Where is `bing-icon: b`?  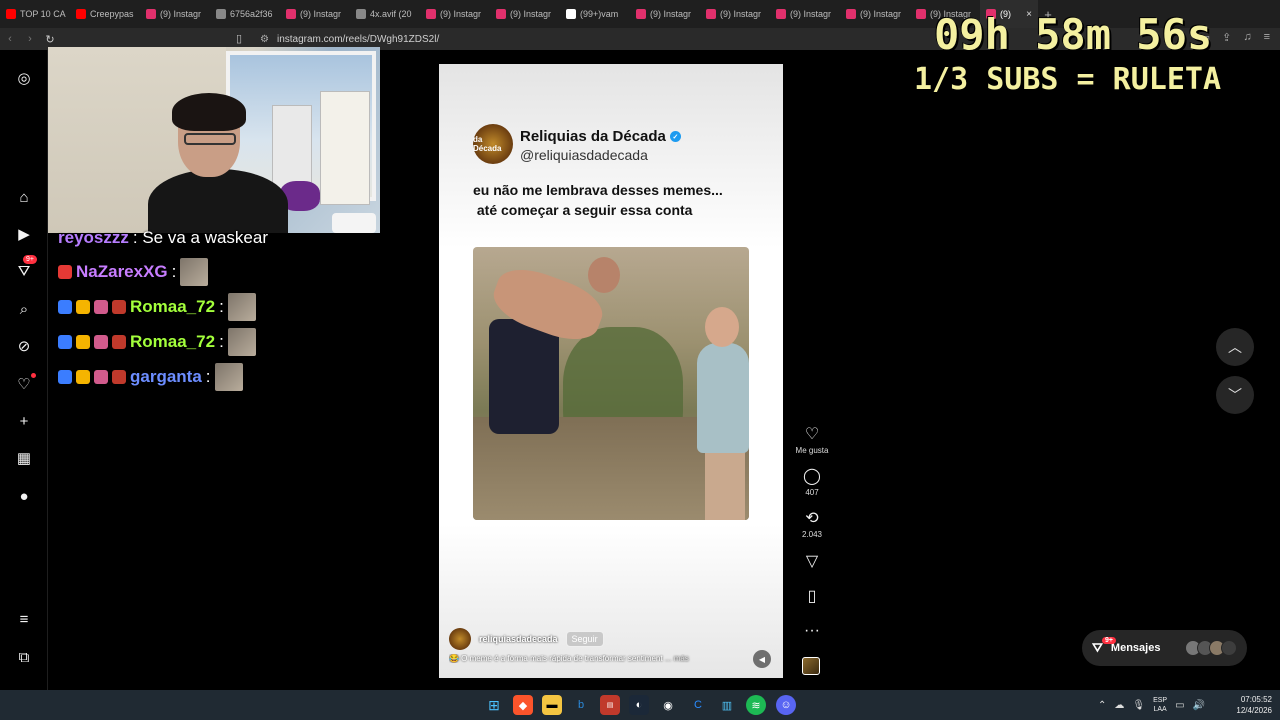 bing-icon: b is located at coordinates (581, 705).